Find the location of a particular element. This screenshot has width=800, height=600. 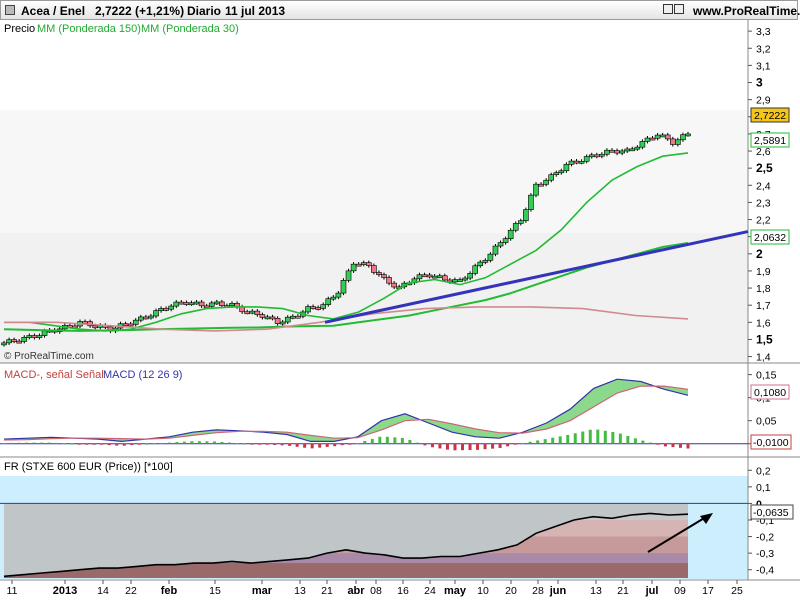

macd-legend-main: MACD-, señal Señal is located at coordinates (54, 375).